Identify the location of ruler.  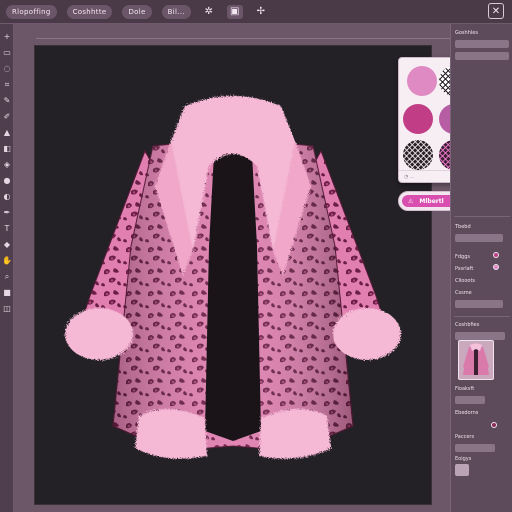
(246, 40).